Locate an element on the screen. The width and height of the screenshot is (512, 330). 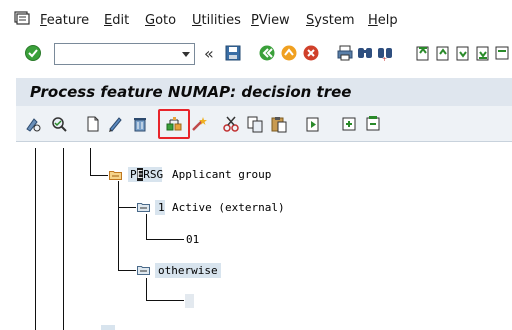
cut-icon is located at coordinates (231, 124).